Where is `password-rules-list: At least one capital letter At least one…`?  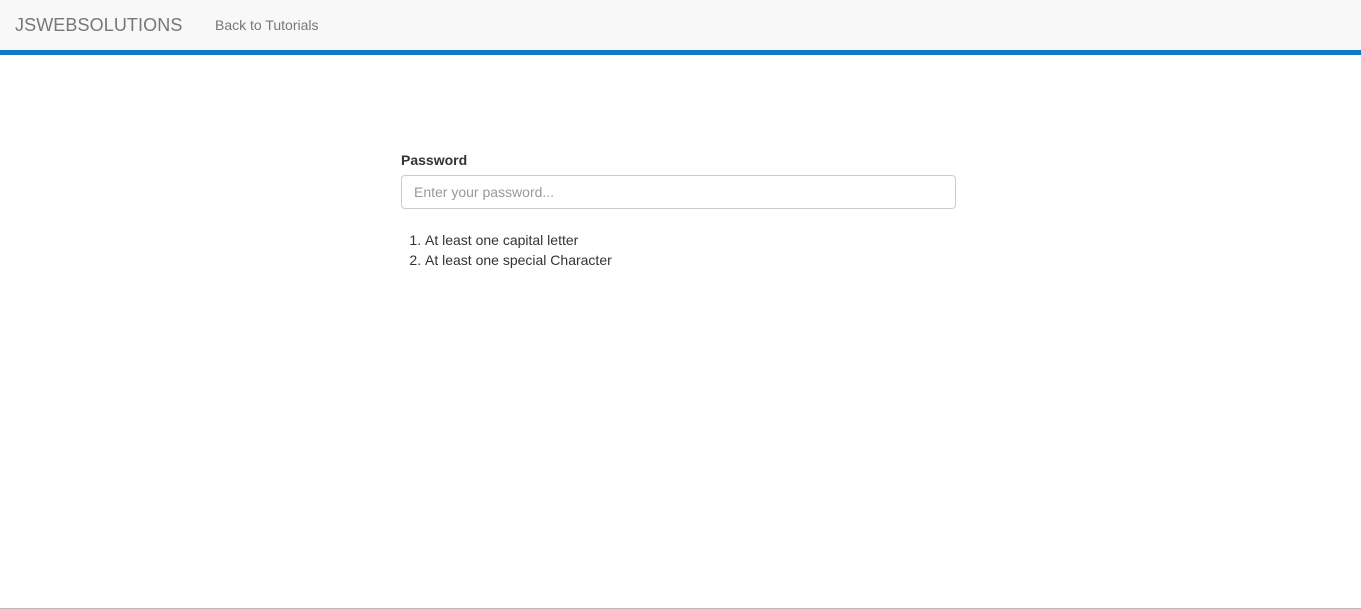 password-rules-list: At least one capital letter At least one… is located at coordinates (678, 250).